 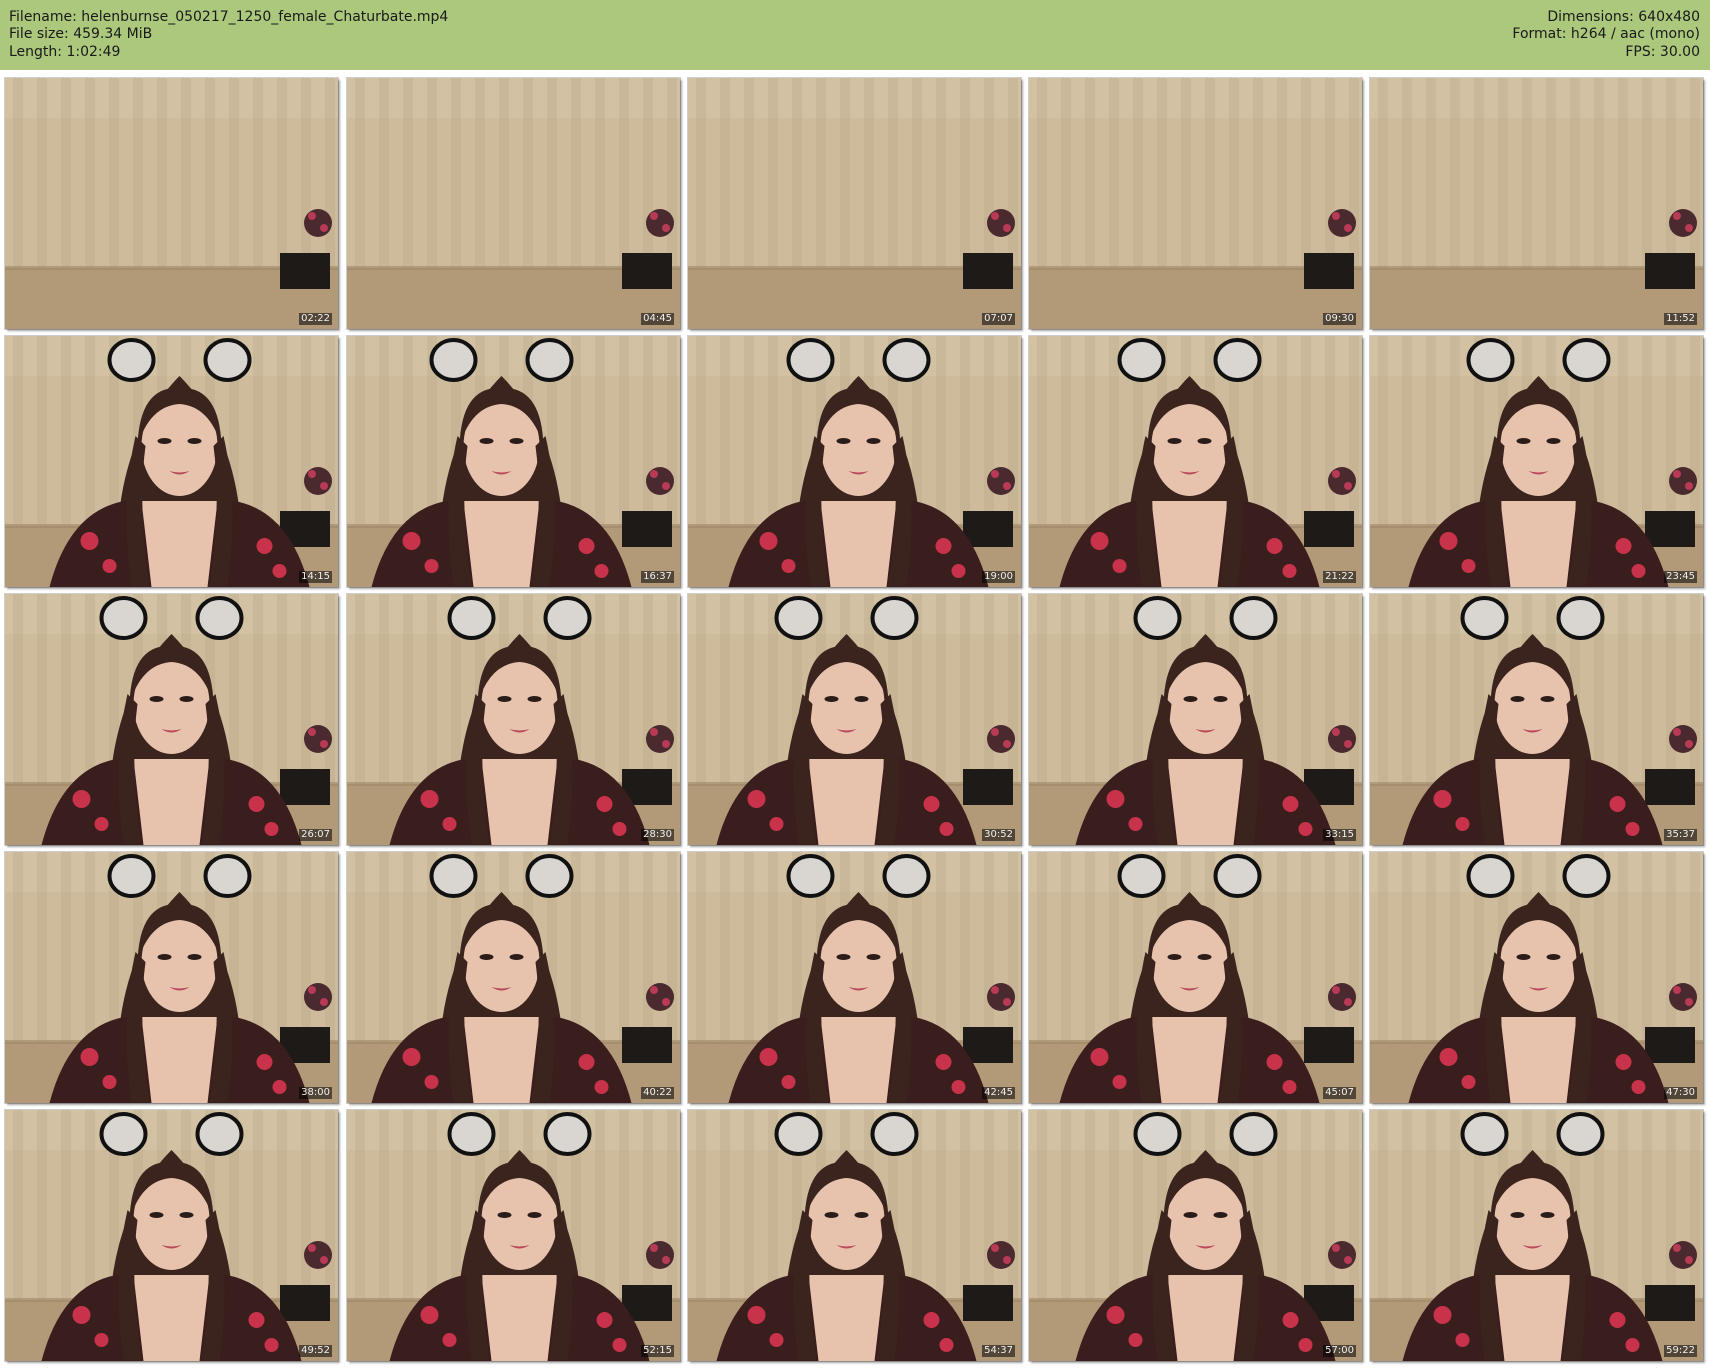 I want to click on video-thumbnail: 33:15, so click(x=1195, y=719).